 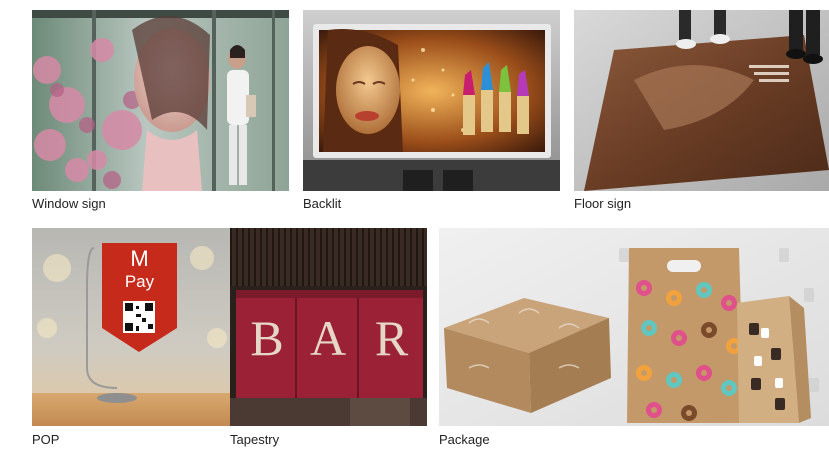 I want to click on tapestry-letter-b: B, so click(x=267, y=338).